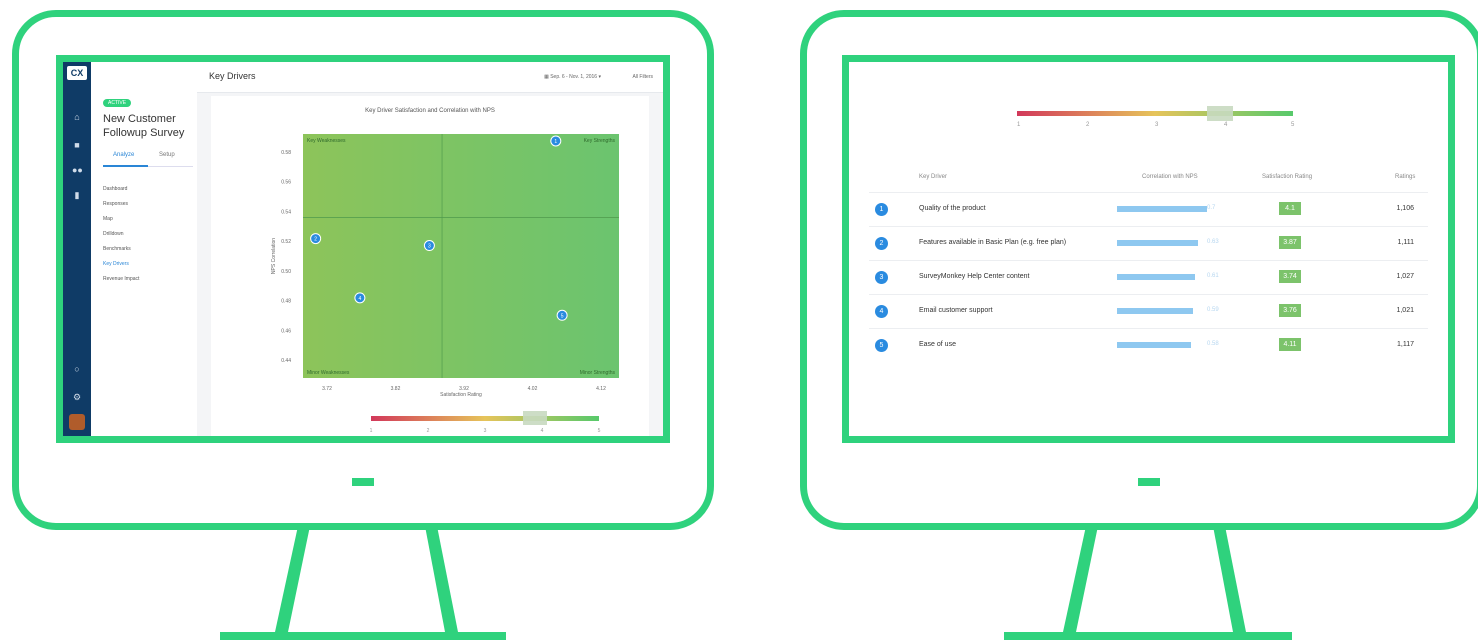 Image resolution: width=1478 pixels, height=640 pixels. Describe the element at coordinates (1226, 125) in the screenshot. I see `scale-tick-4: 4` at that location.